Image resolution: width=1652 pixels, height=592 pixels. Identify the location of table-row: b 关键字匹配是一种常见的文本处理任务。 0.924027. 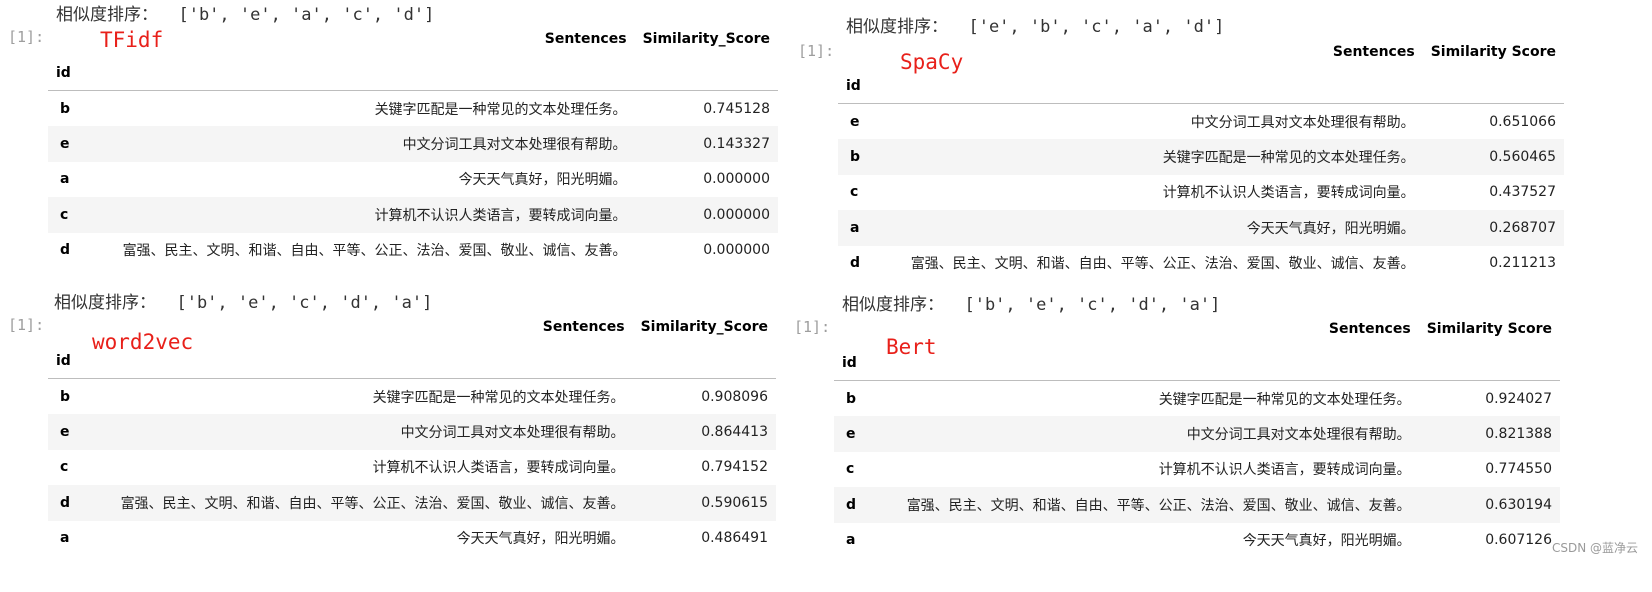
(1197, 399).